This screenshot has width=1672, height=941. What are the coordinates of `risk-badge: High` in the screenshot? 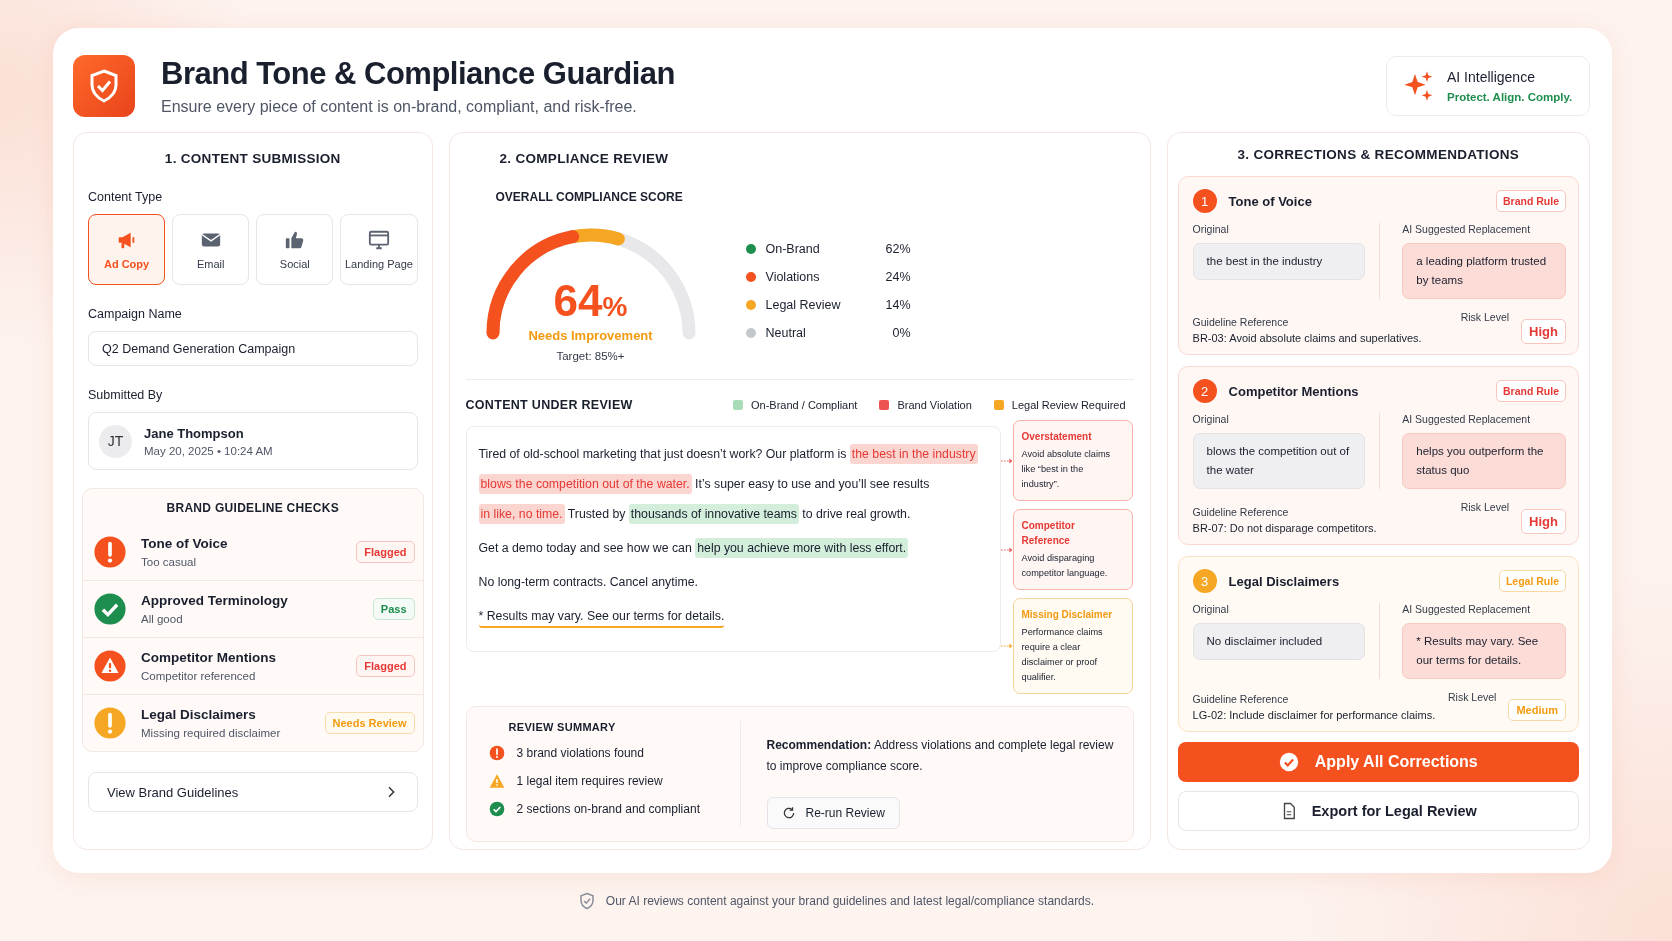 It's located at (1543, 521).